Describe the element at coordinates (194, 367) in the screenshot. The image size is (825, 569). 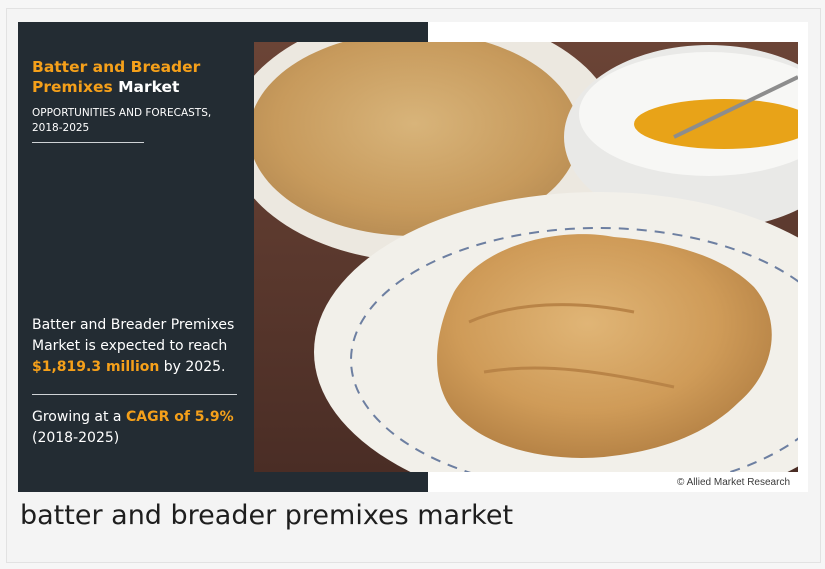
I see `stat-suffix: by 2025.` at that location.